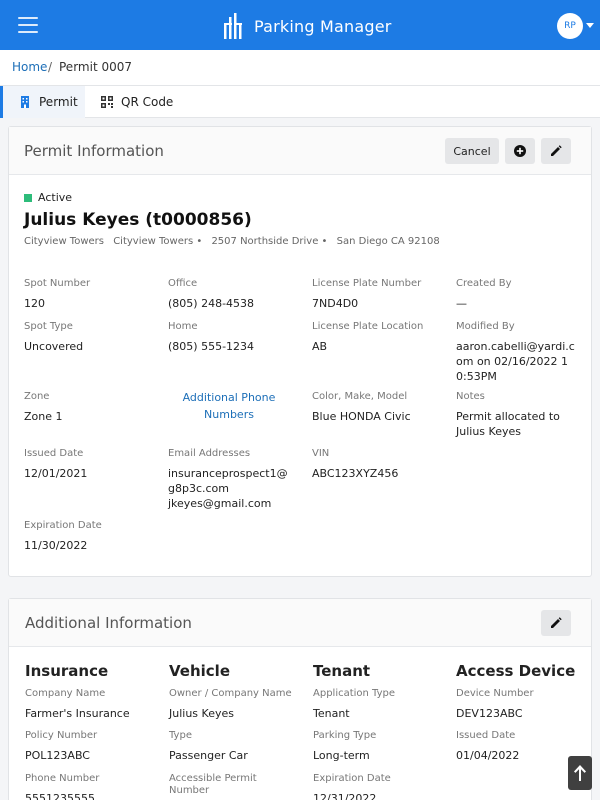 The height and width of the screenshot is (800, 600). I want to click on insurance-company-field: Company Name Farmer's Insurance, so click(90, 704).